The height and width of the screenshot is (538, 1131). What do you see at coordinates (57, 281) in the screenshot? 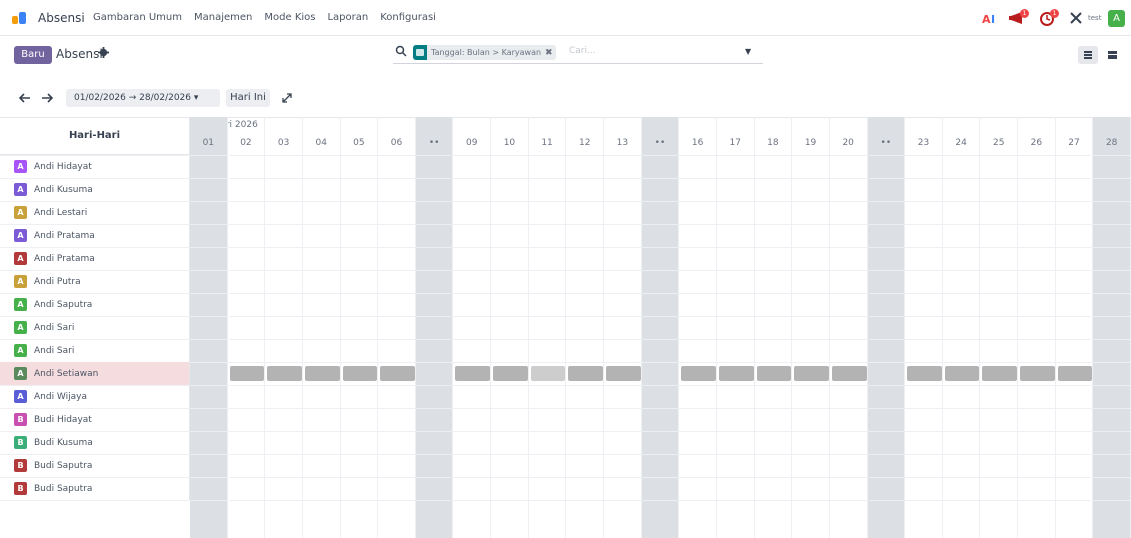
I see `employee-name: Andi Putra` at bounding box center [57, 281].